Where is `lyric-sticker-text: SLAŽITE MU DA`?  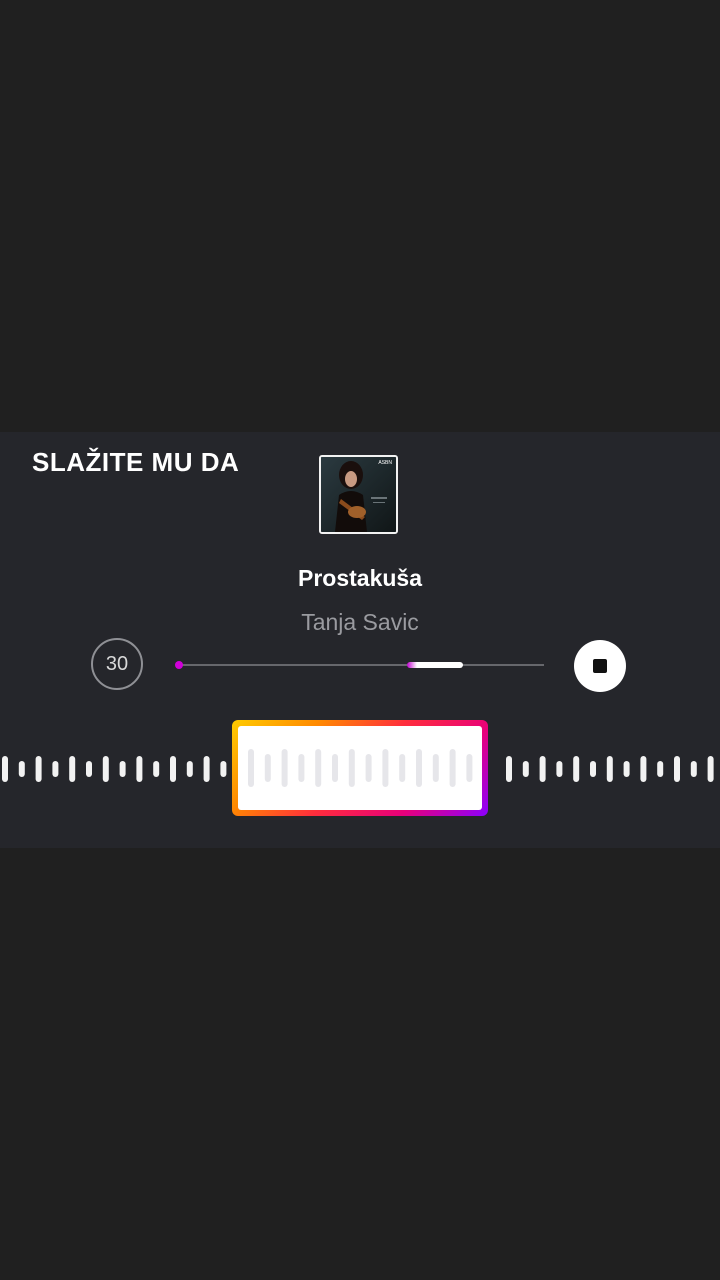 lyric-sticker-text: SLAŽITE MU DA is located at coordinates (135, 462).